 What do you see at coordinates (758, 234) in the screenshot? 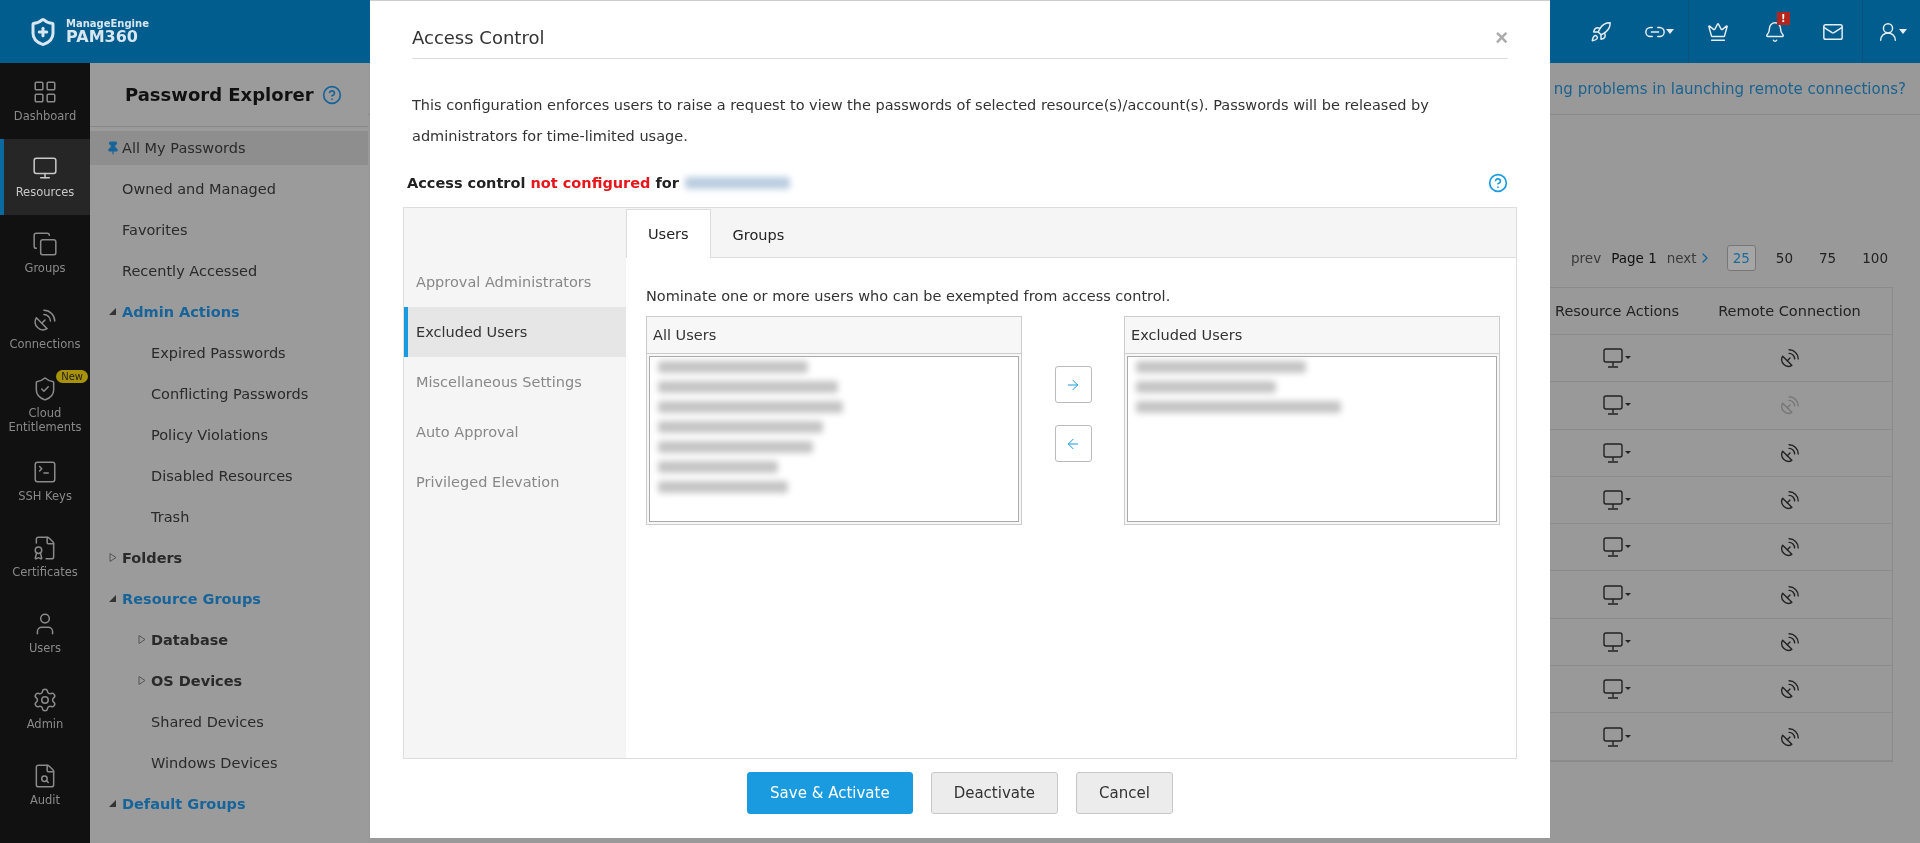
I see `tab: Groups` at bounding box center [758, 234].